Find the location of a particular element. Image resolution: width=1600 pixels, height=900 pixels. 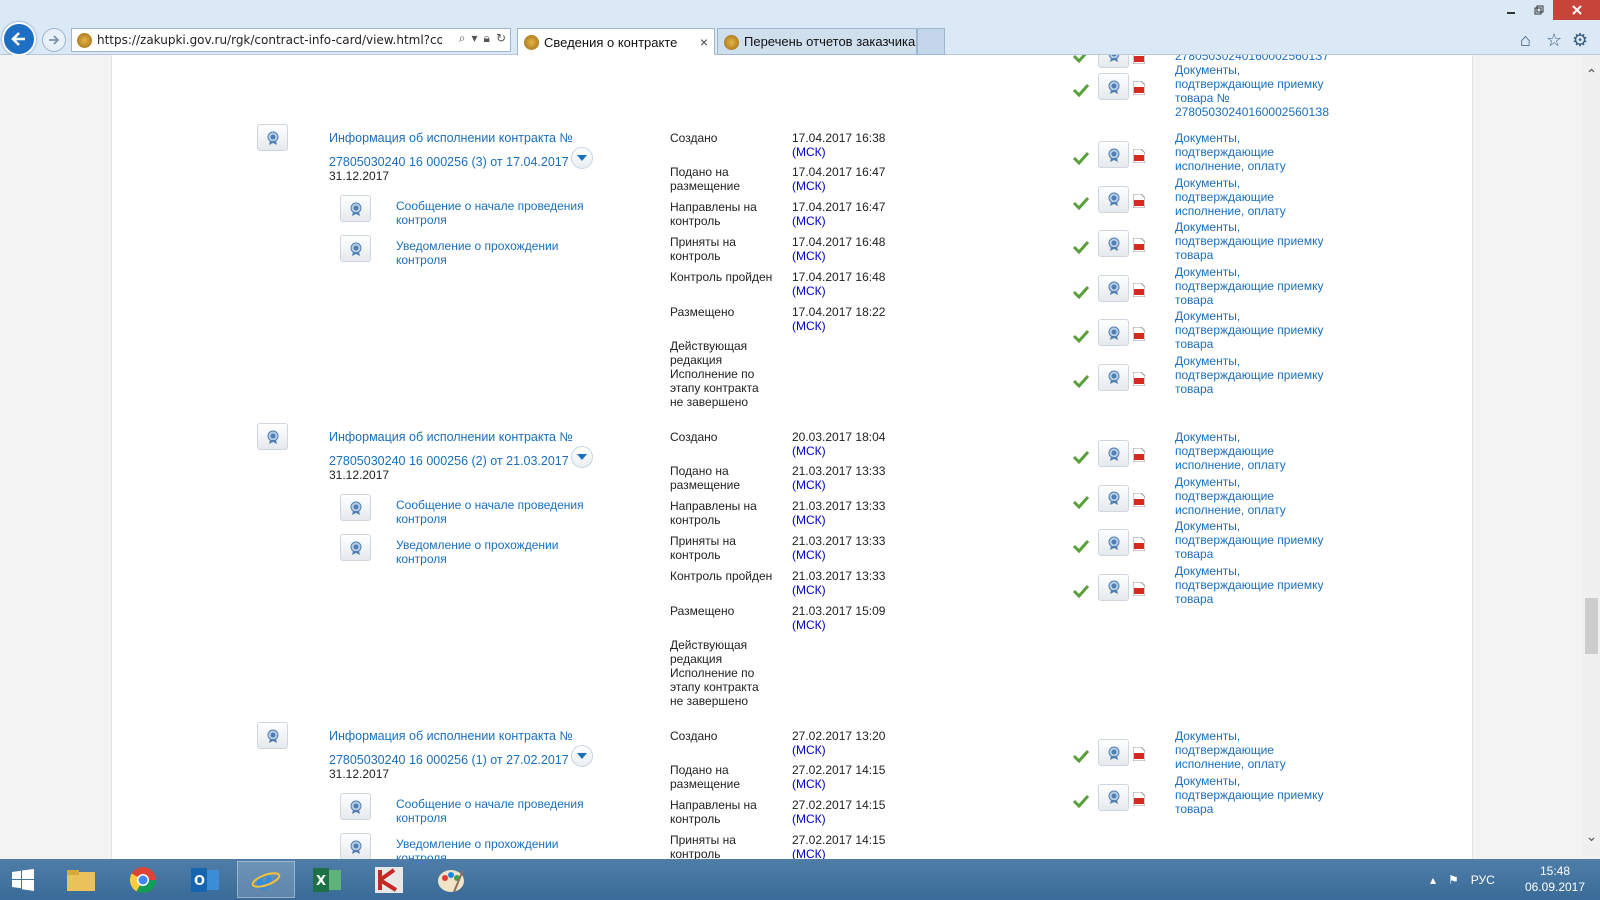

taskbar-paint is located at coordinates (451, 879).